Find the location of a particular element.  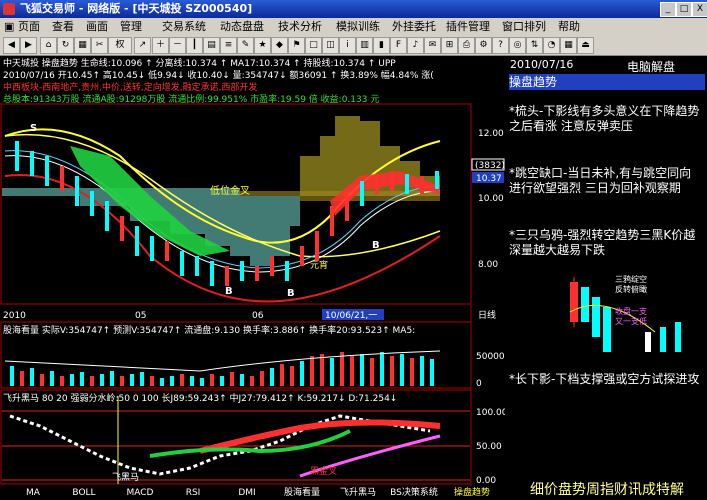

forward-icon: ▶ is located at coordinates (28, 45).